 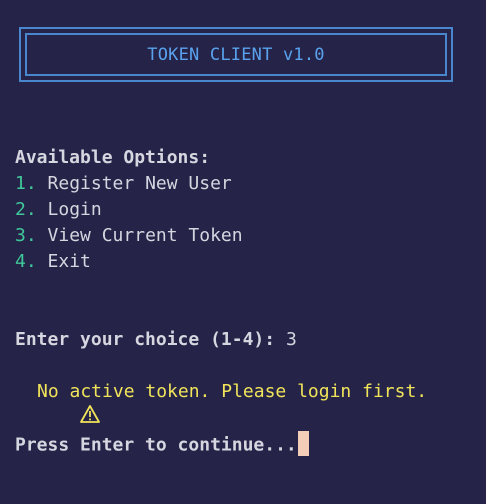 I want to click on title-banner-inner: TOKEN CLIENT v1.0, so click(x=236, y=54).